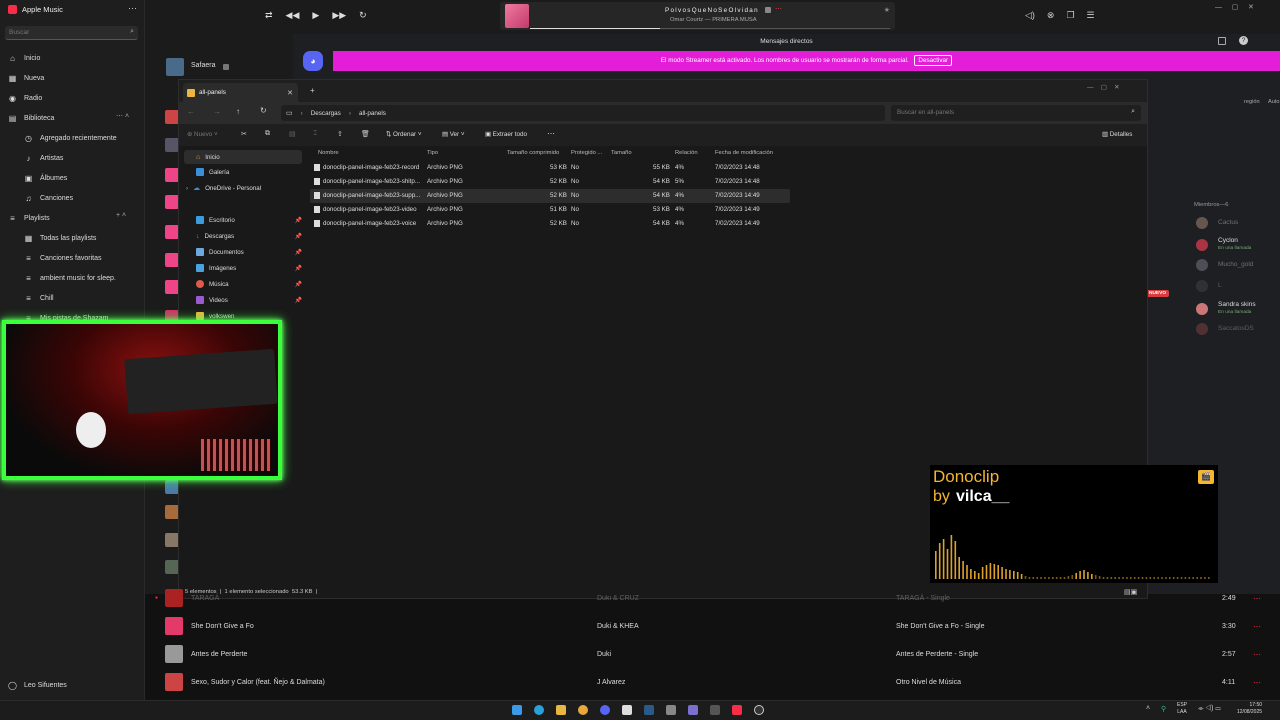  Describe the element at coordinates (605, 710) in the screenshot. I see `discord-icon` at that location.